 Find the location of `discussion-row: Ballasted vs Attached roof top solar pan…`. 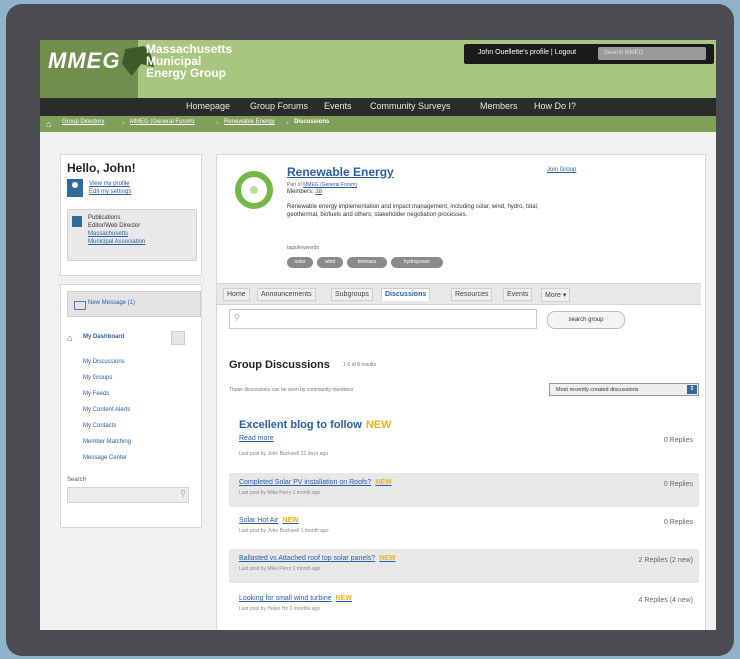

discussion-row: Ballasted vs Attached roof top solar pan… is located at coordinates (464, 566).